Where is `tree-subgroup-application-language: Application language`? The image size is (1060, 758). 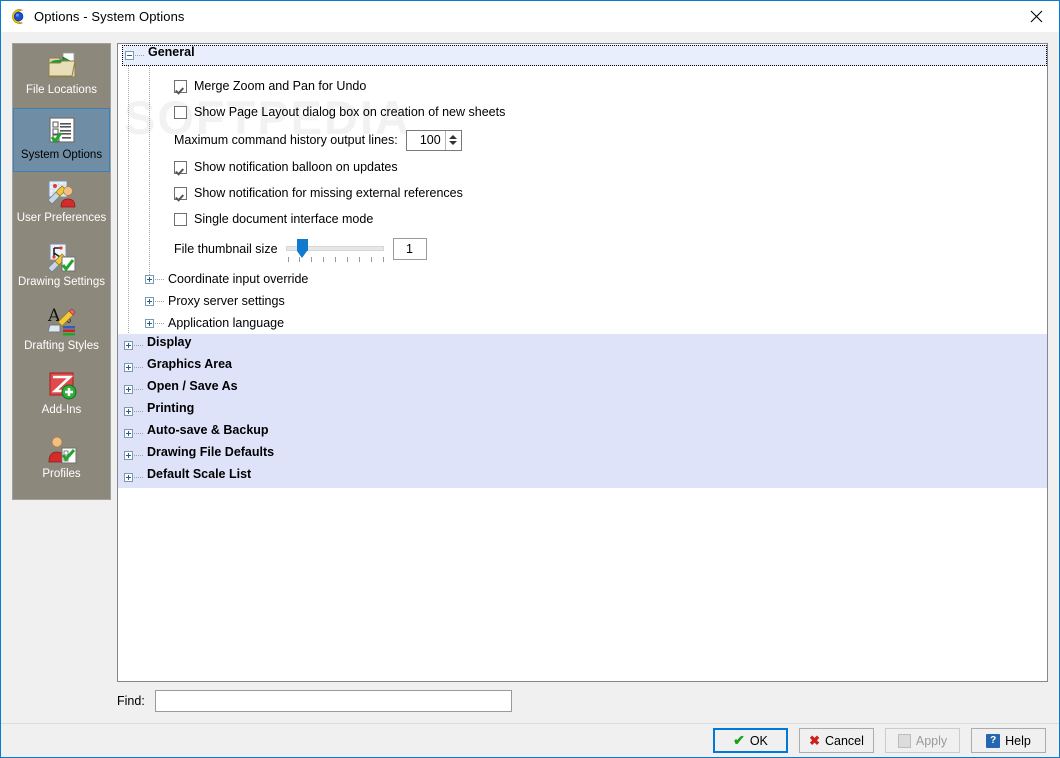 tree-subgroup-application-language: Application language is located at coordinates (582, 323).